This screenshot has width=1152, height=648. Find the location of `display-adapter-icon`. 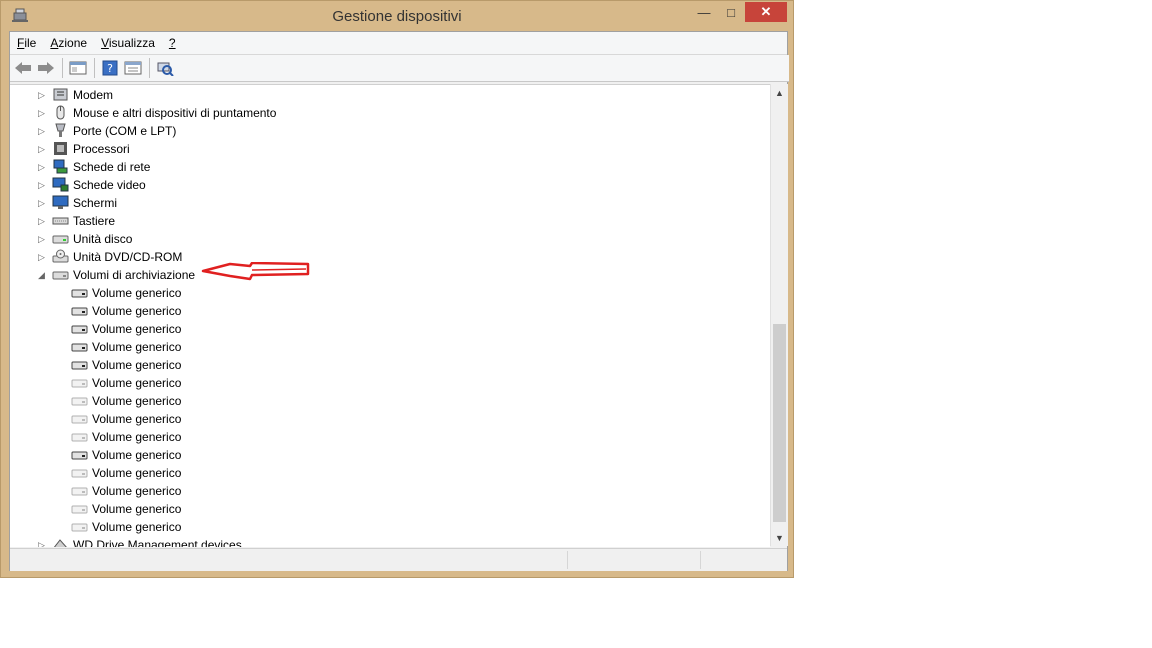

display-adapter-icon is located at coordinates (60, 184).